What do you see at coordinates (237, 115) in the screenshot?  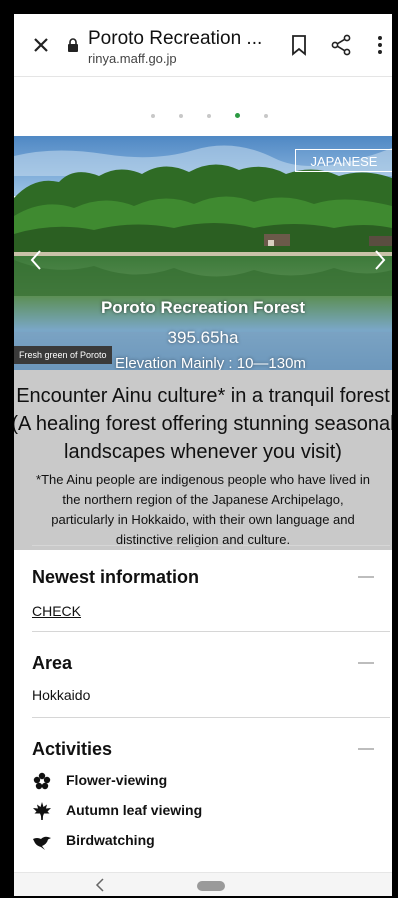 I see `carousel-dot-active` at bounding box center [237, 115].